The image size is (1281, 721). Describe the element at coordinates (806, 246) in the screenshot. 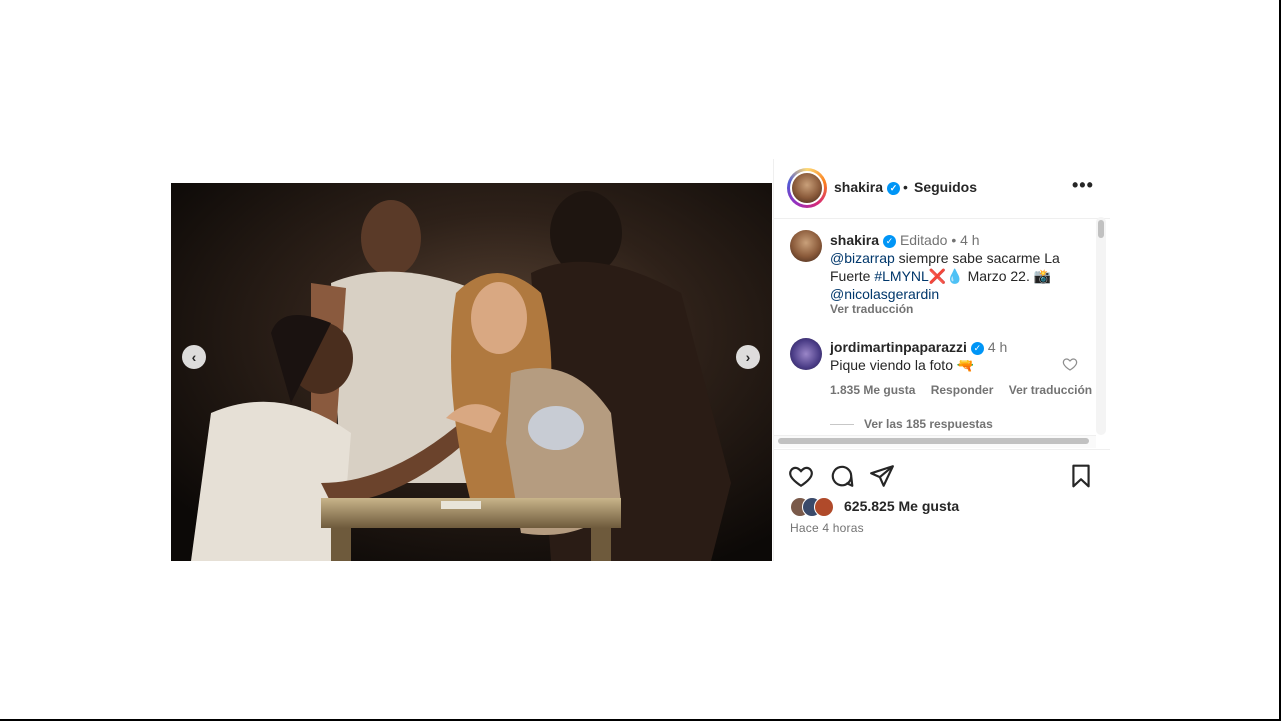

I see `caption-avatar` at that location.